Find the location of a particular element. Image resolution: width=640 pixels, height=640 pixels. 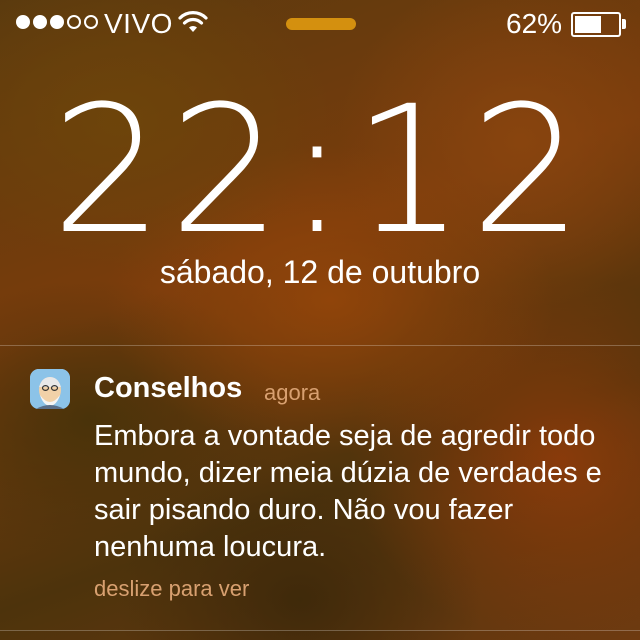

signal-strength-indicator is located at coordinates (57, 22).